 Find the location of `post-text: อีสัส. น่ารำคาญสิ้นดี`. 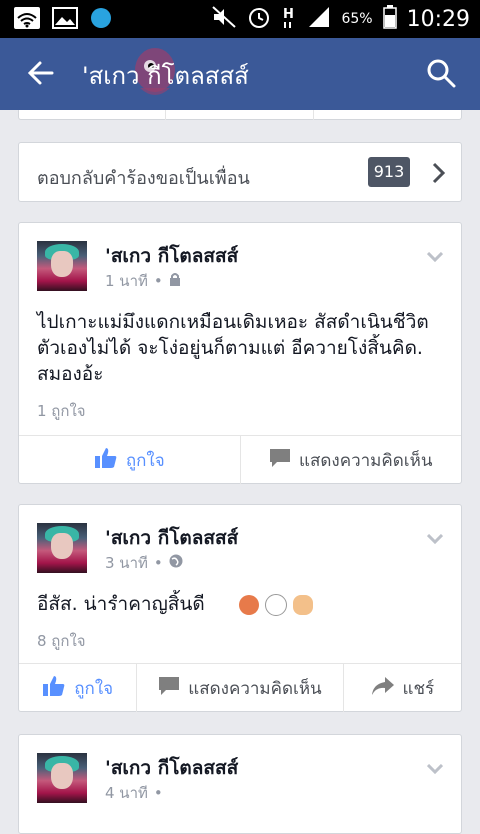

post-text: อีสัส. น่ารำคาญสิ้นดี is located at coordinates (121, 604).